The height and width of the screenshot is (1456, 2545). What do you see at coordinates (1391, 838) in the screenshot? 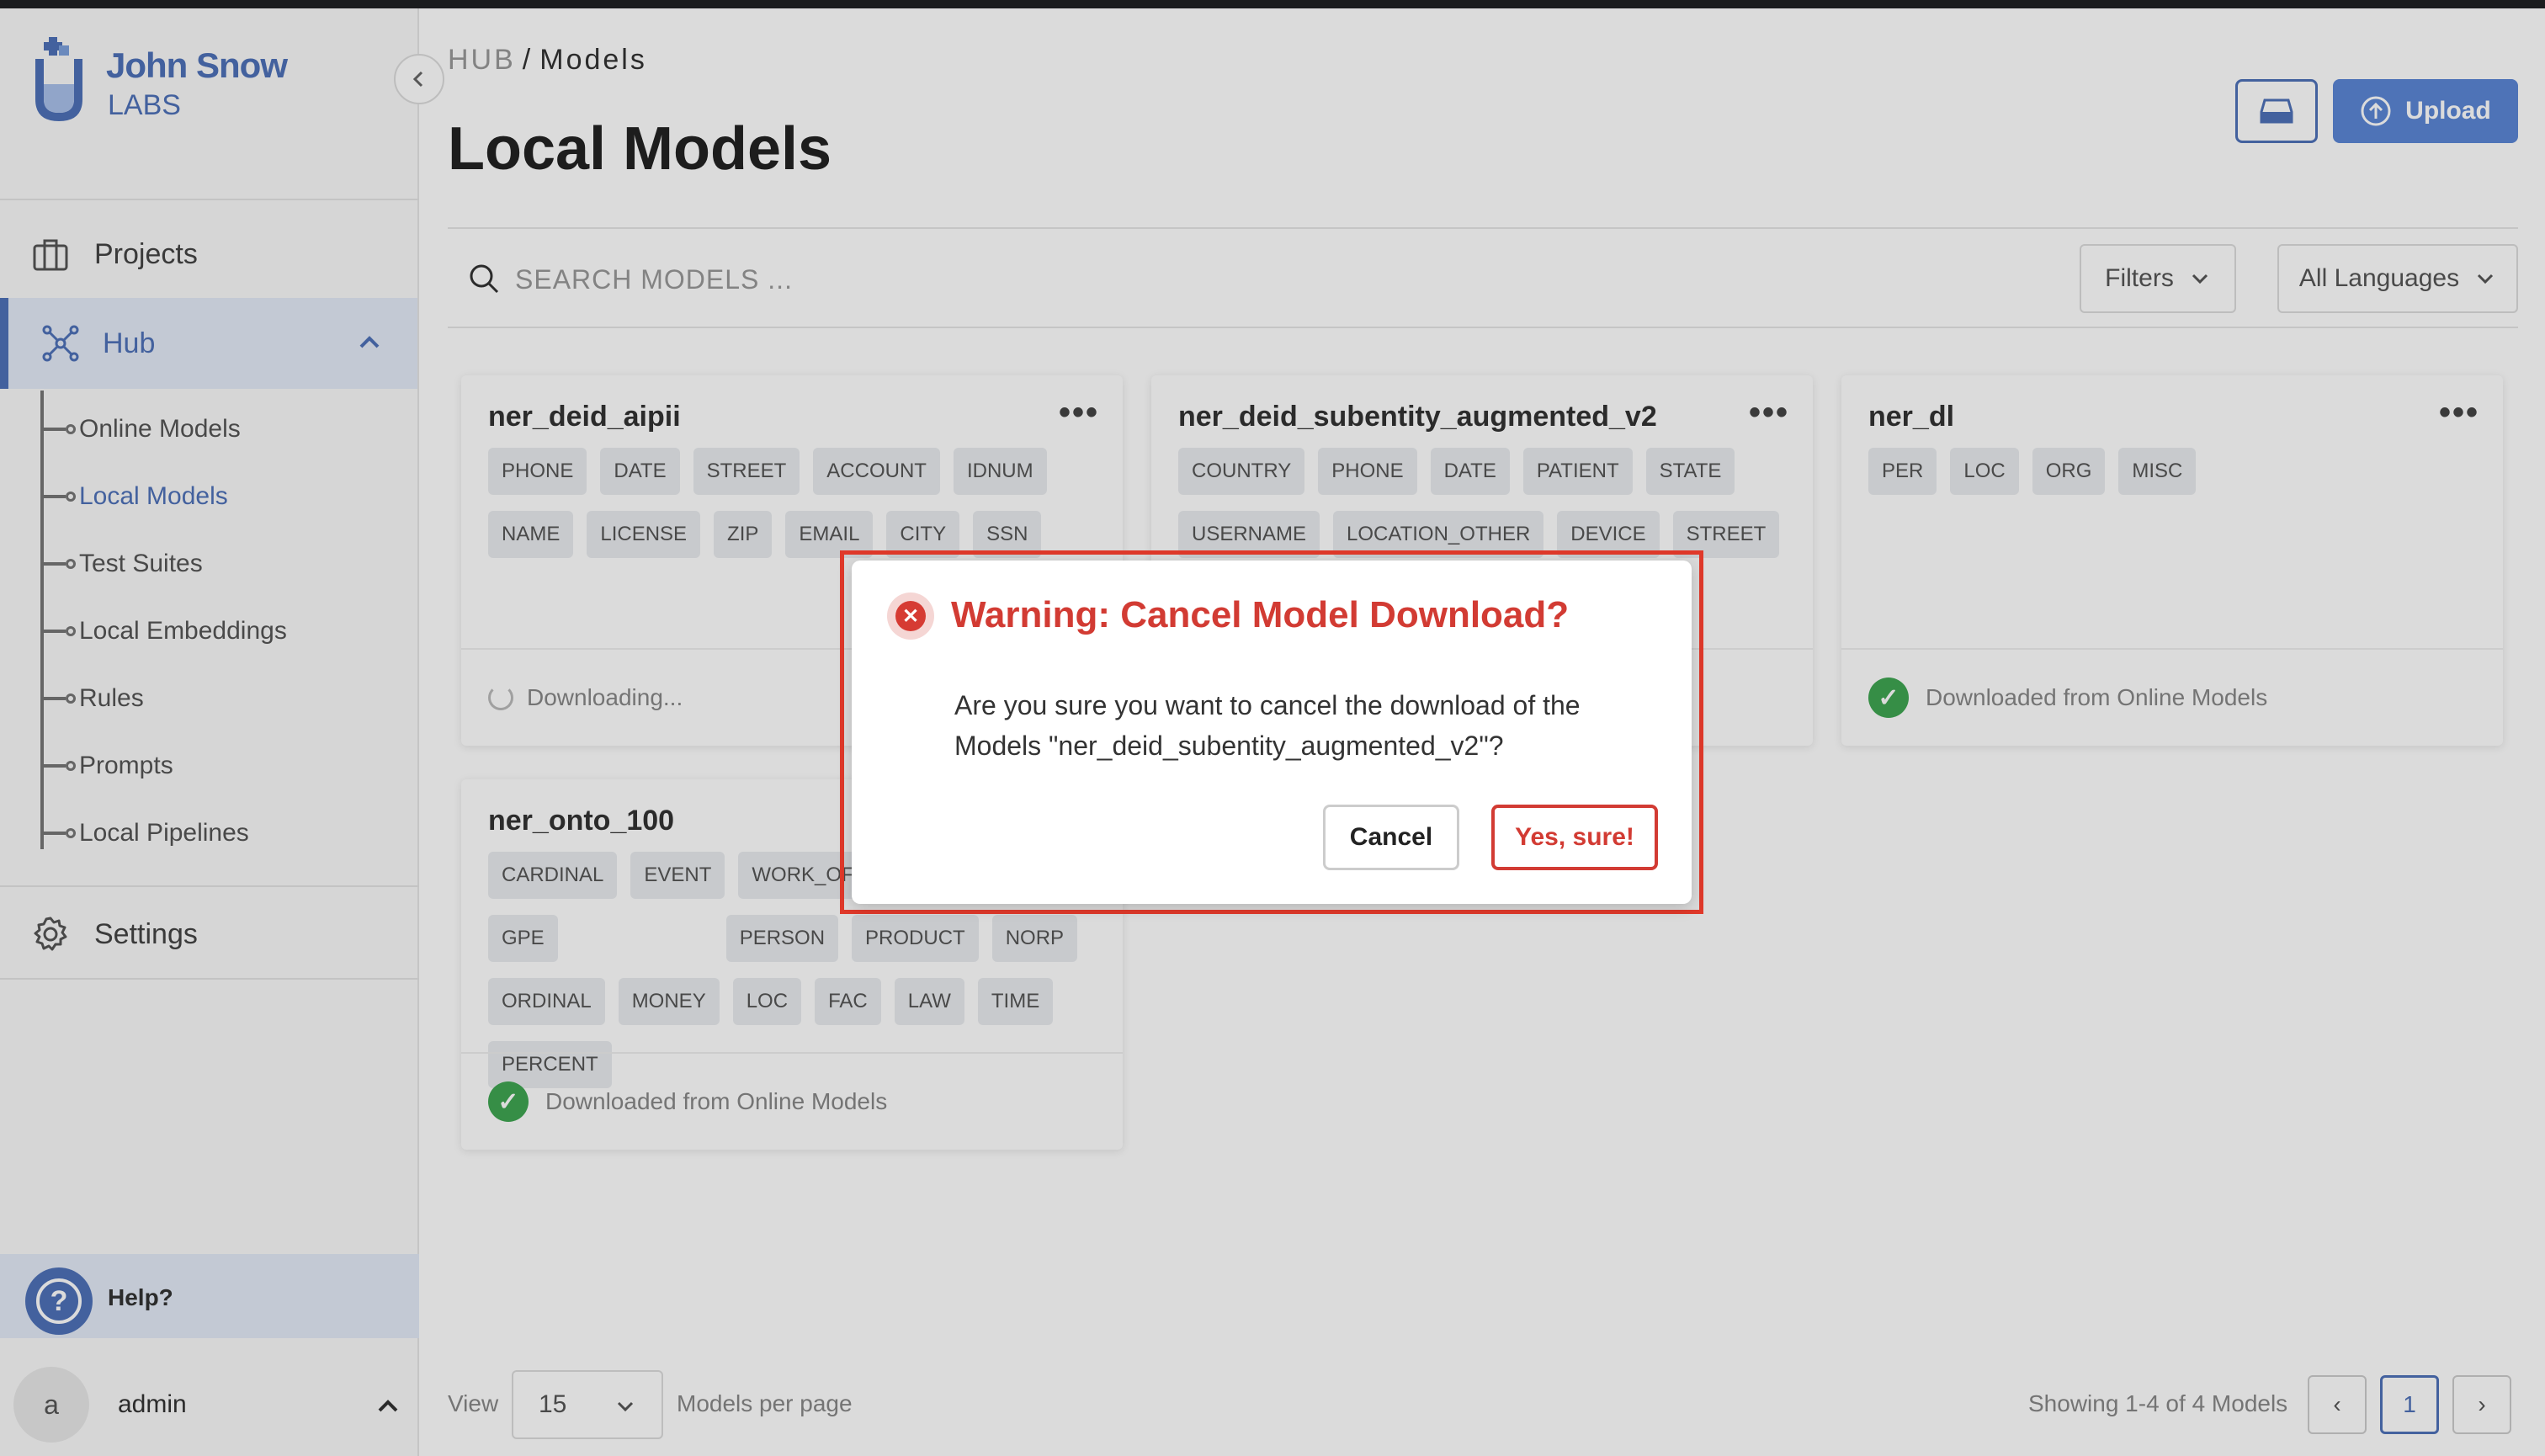
I see `cancel-button: Cancel` at bounding box center [1391, 838].